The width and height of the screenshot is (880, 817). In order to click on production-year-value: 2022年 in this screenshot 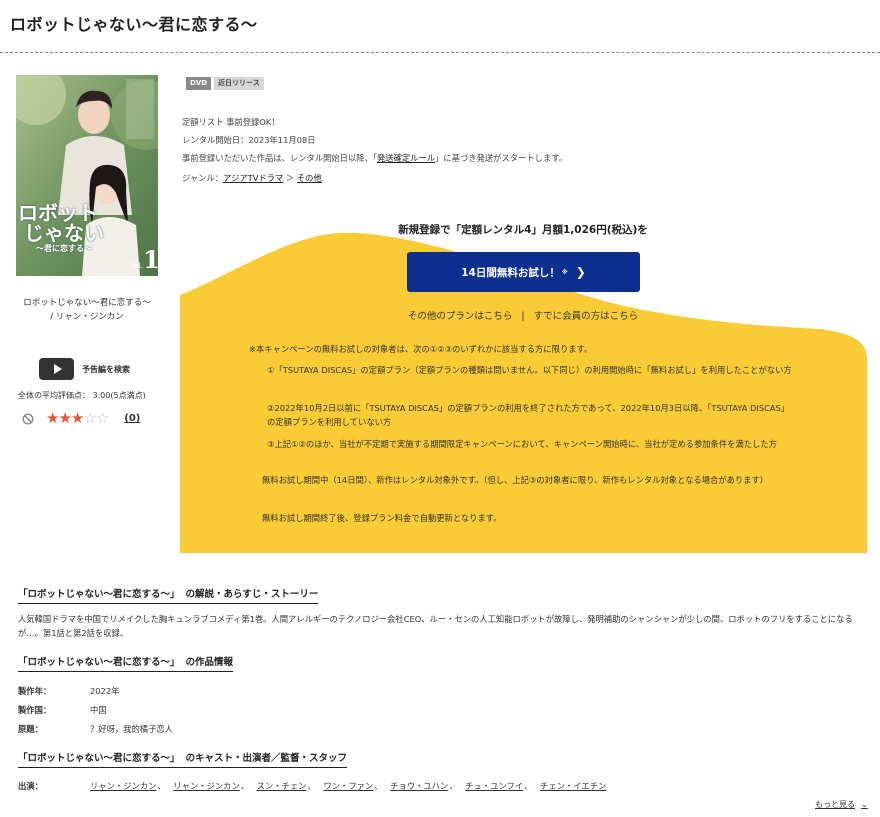, I will do `click(105, 691)`.